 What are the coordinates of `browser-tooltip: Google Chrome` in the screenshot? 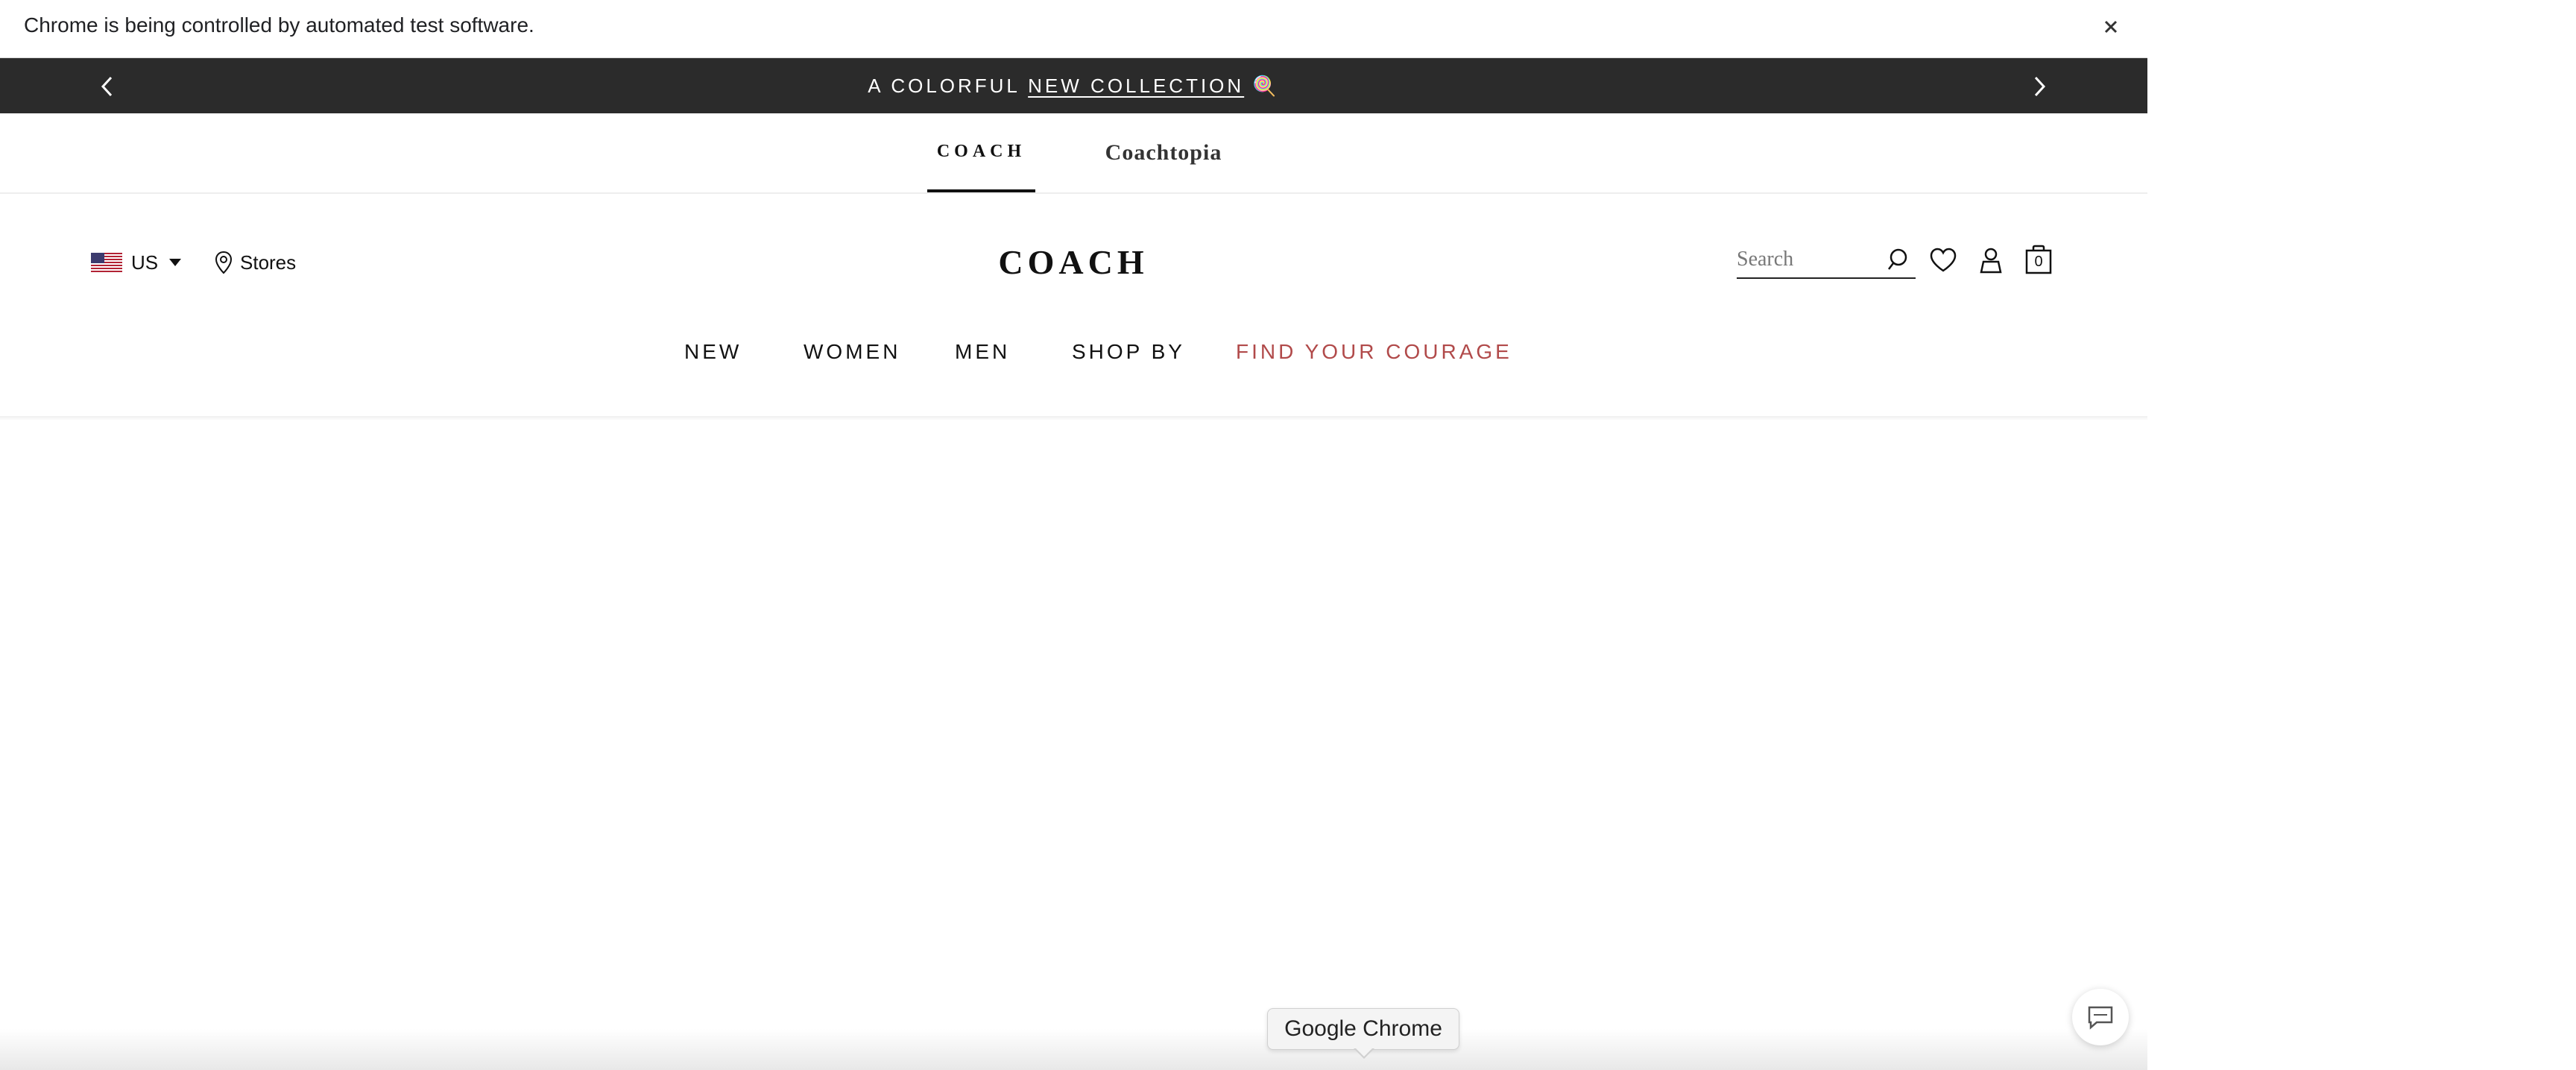 It's located at (1363, 1029).